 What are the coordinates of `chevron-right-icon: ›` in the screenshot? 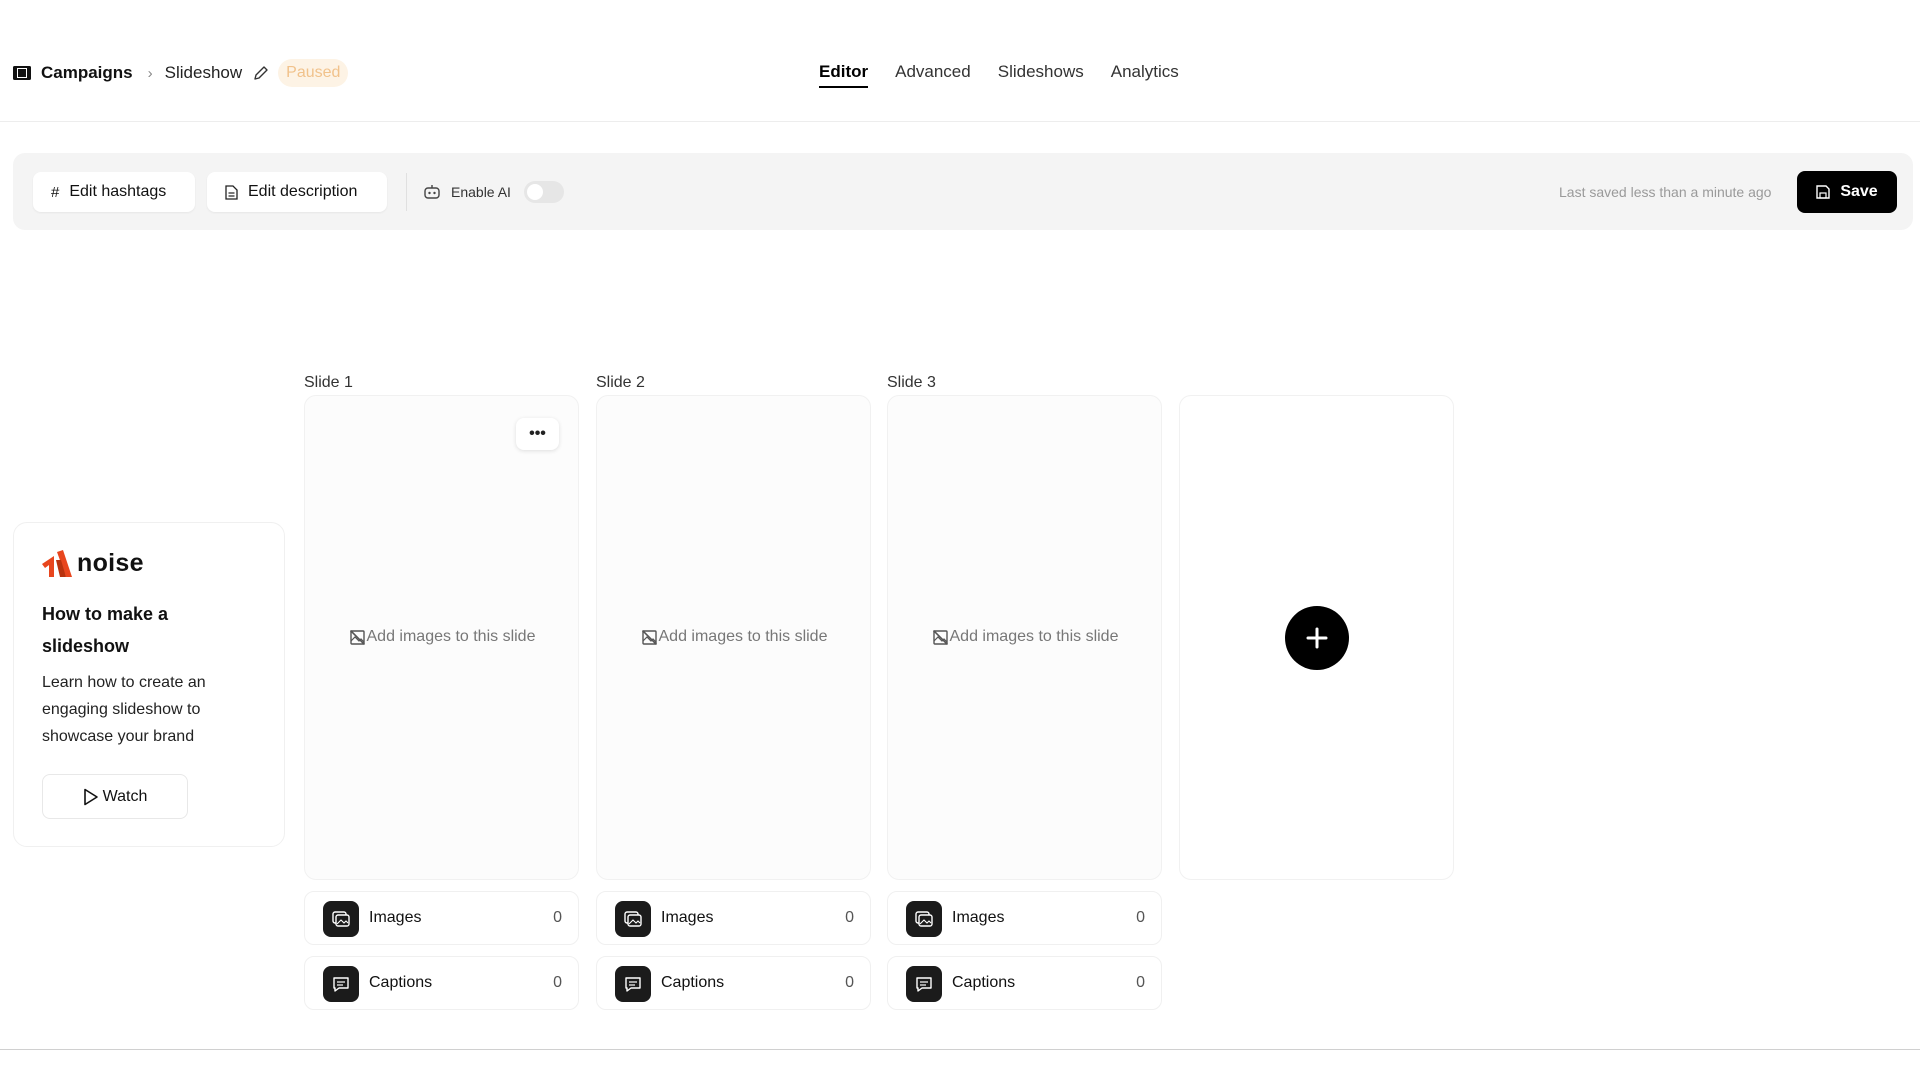 It's located at (150, 73).